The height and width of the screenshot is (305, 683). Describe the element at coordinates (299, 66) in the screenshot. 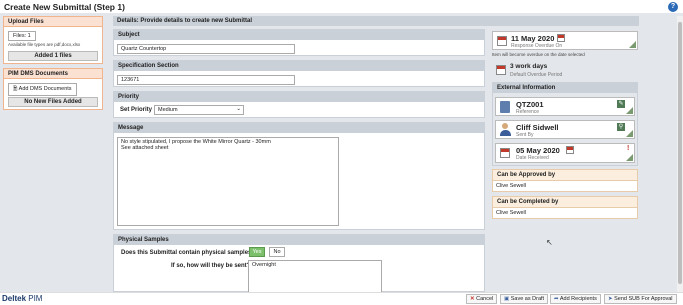

I see `specification-label: Specification Section` at that location.